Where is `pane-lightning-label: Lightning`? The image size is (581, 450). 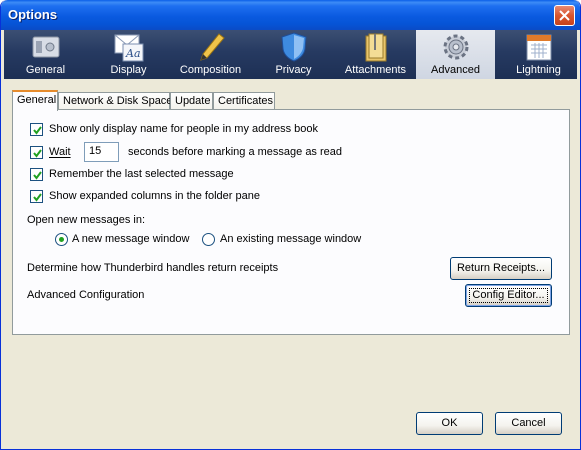
pane-lightning-label: Lightning is located at coordinates (538, 70).